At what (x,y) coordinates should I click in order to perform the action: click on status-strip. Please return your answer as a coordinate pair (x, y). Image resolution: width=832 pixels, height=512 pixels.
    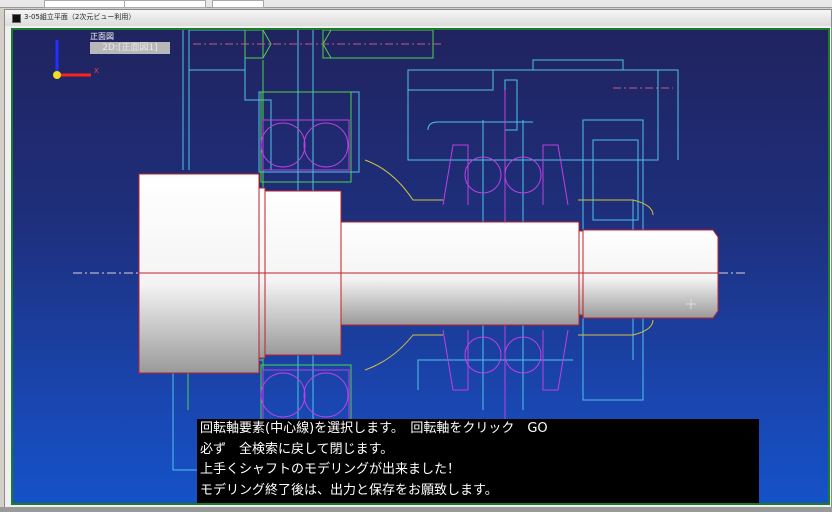
    Looking at the image, I should click on (416, 509).